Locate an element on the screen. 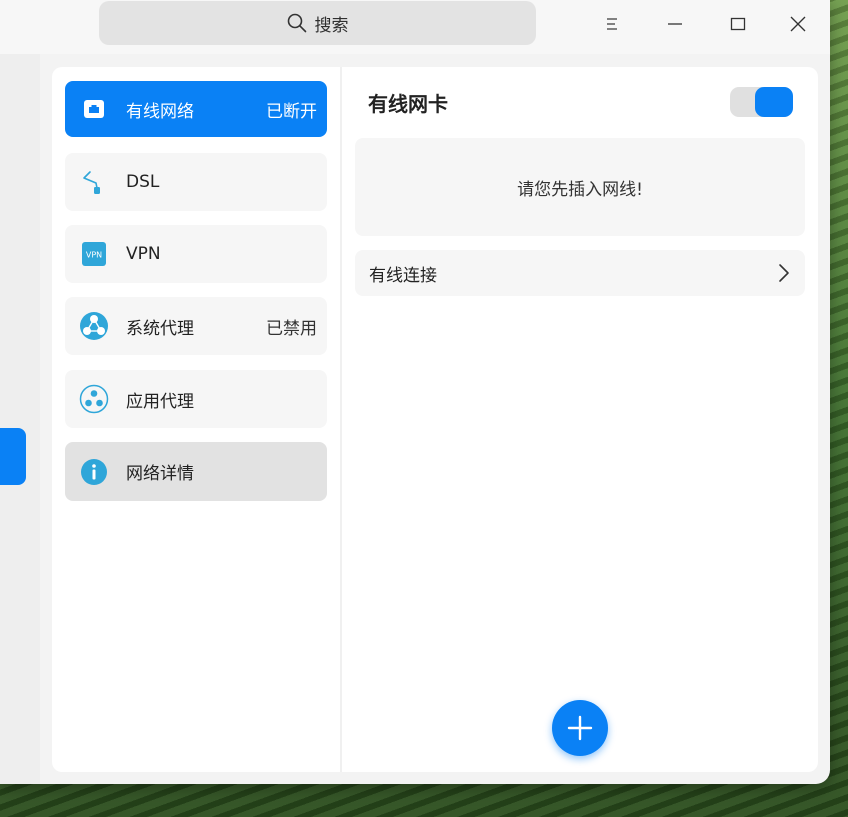 This screenshot has width=848, height=817. dsl-icon is located at coordinates (94, 182).